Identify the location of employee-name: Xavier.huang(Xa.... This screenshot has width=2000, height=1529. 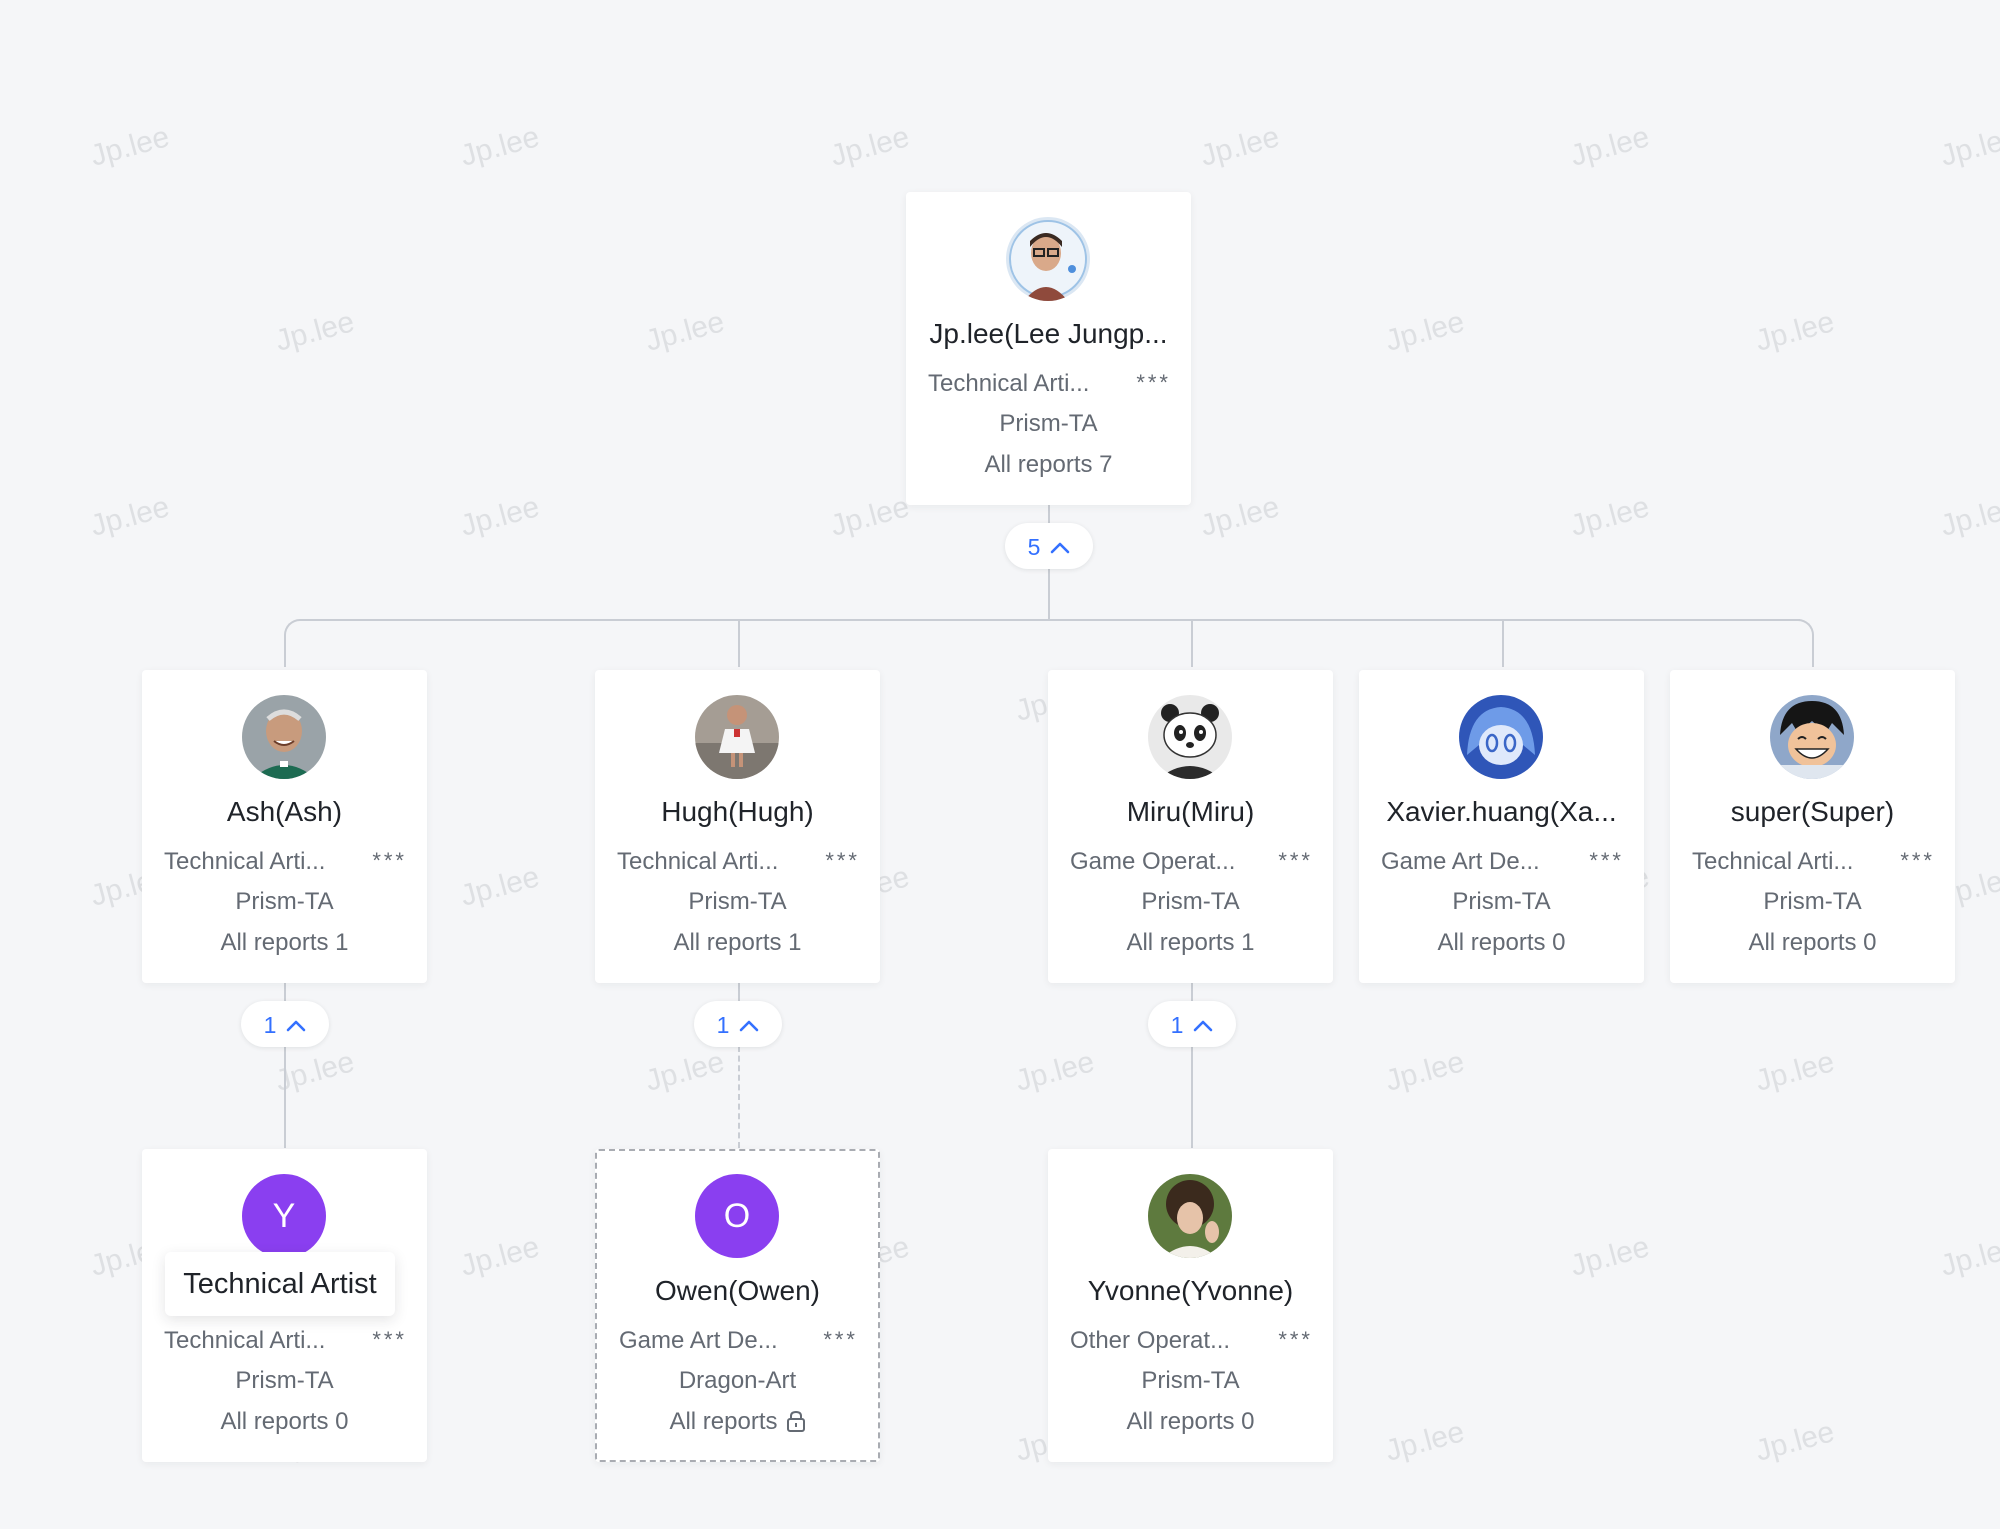
(1501, 812).